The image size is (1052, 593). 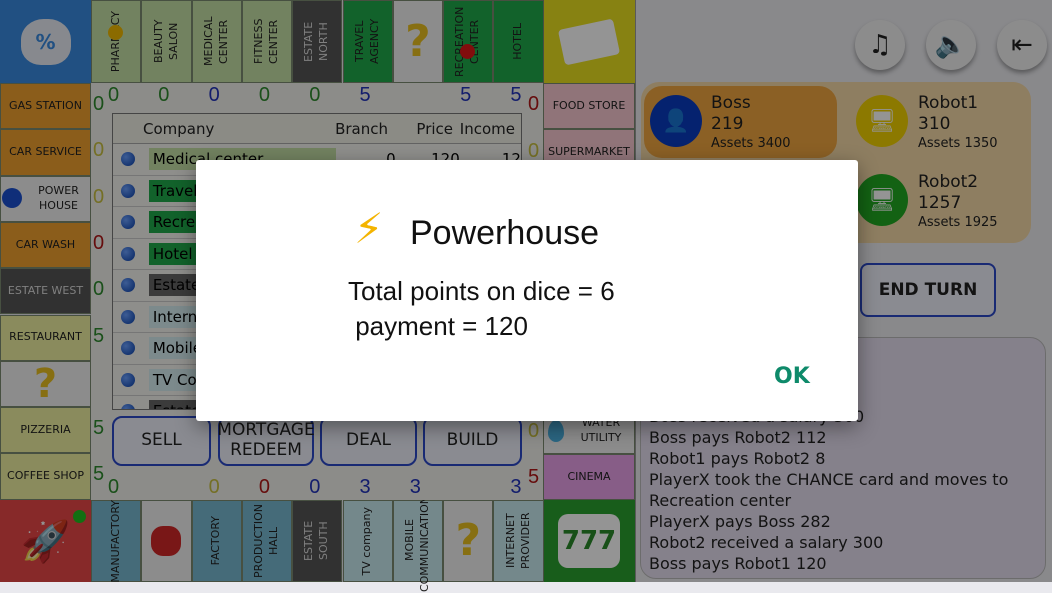 I want to click on dialog-line-dice: Total points on dice = 6, so click(x=481, y=291).